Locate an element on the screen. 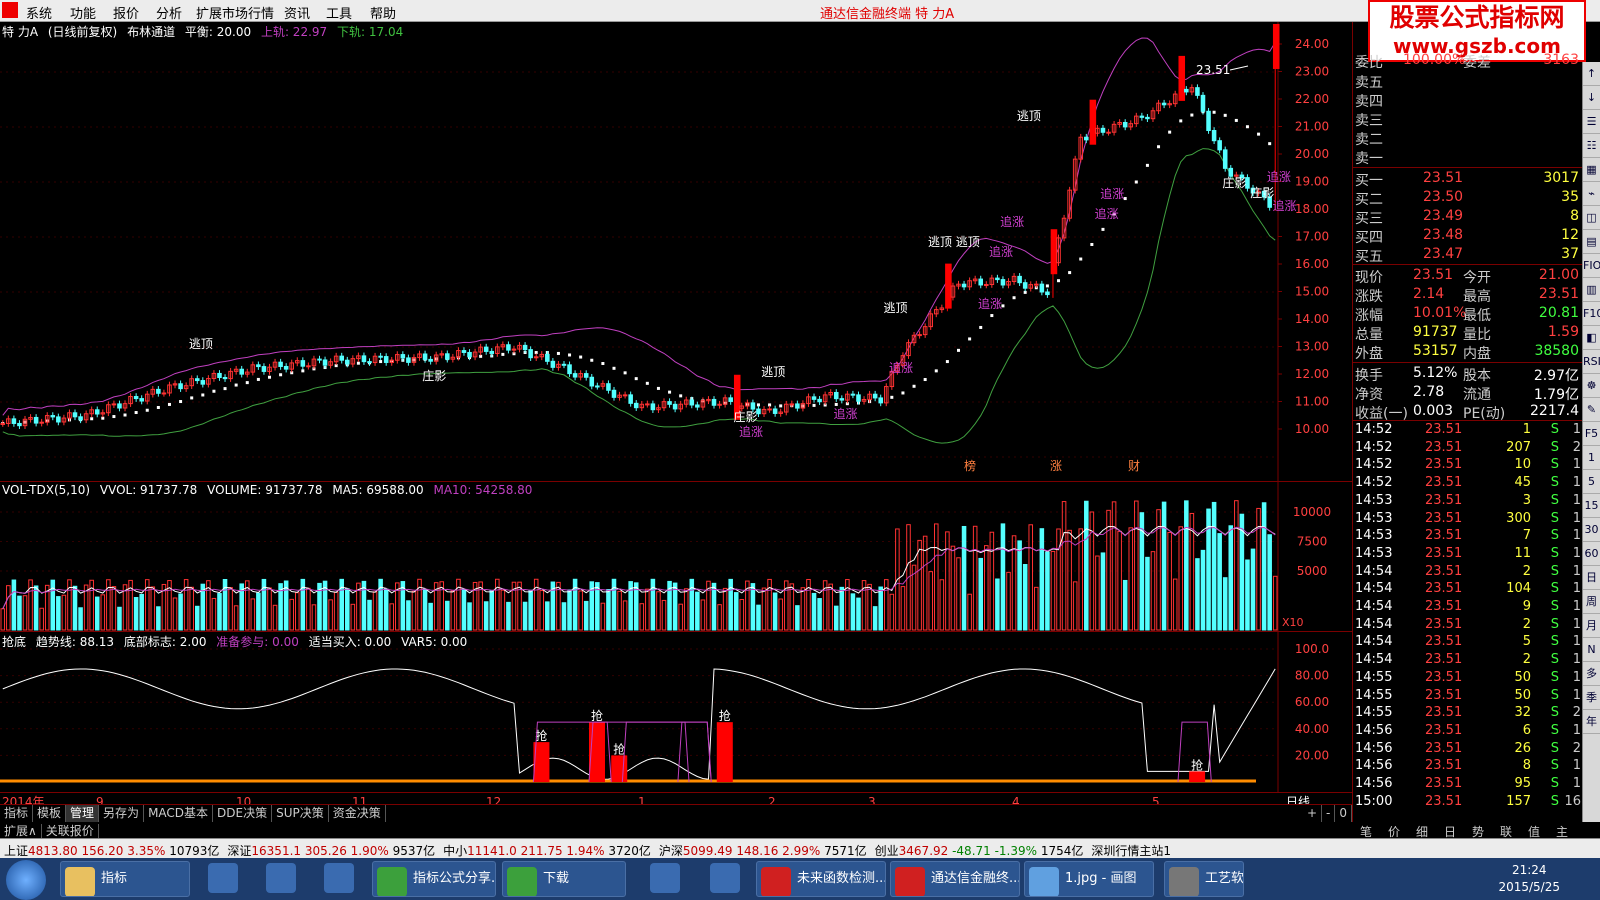 This screenshot has height=900, width=1600. index-quote: 中小11141.0 211.75 1.94% 3720亿 is located at coordinates (547, 848).